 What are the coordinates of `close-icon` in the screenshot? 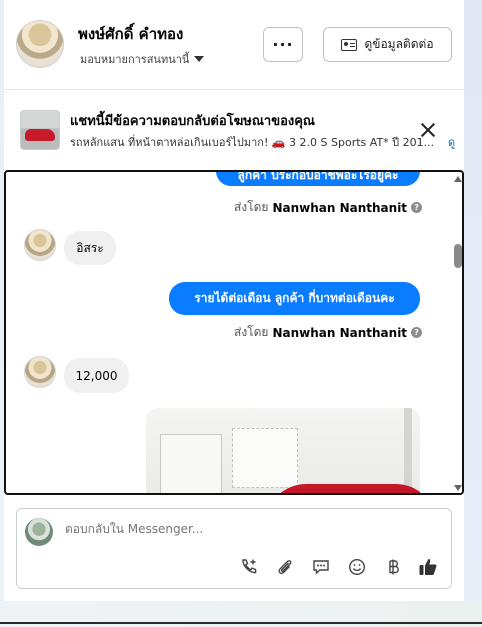 It's located at (428, 130).